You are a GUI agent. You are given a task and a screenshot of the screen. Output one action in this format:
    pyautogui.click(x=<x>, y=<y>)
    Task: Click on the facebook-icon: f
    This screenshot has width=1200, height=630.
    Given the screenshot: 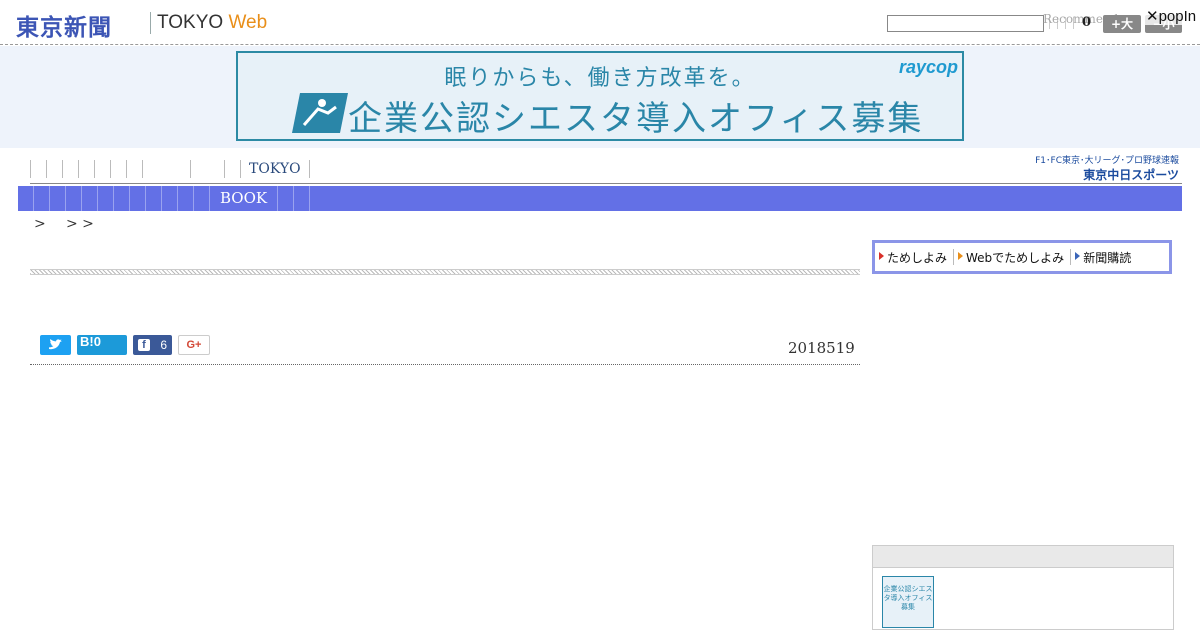 What is the action you would take?
    pyautogui.click(x=144, y=345)
    